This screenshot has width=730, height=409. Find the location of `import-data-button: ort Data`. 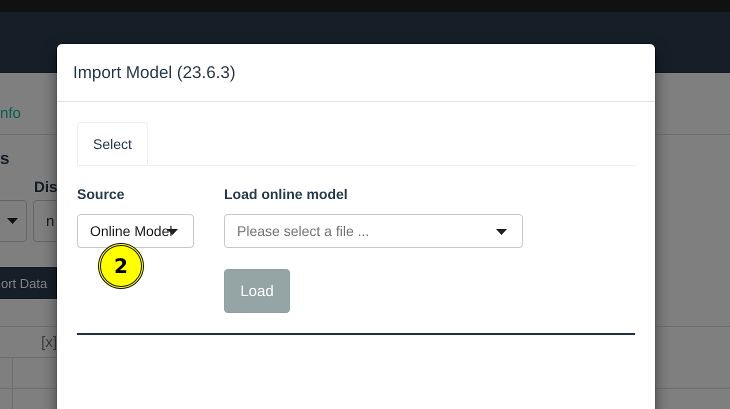

import-data-button: ort Data is located at coordinates (28, 283).